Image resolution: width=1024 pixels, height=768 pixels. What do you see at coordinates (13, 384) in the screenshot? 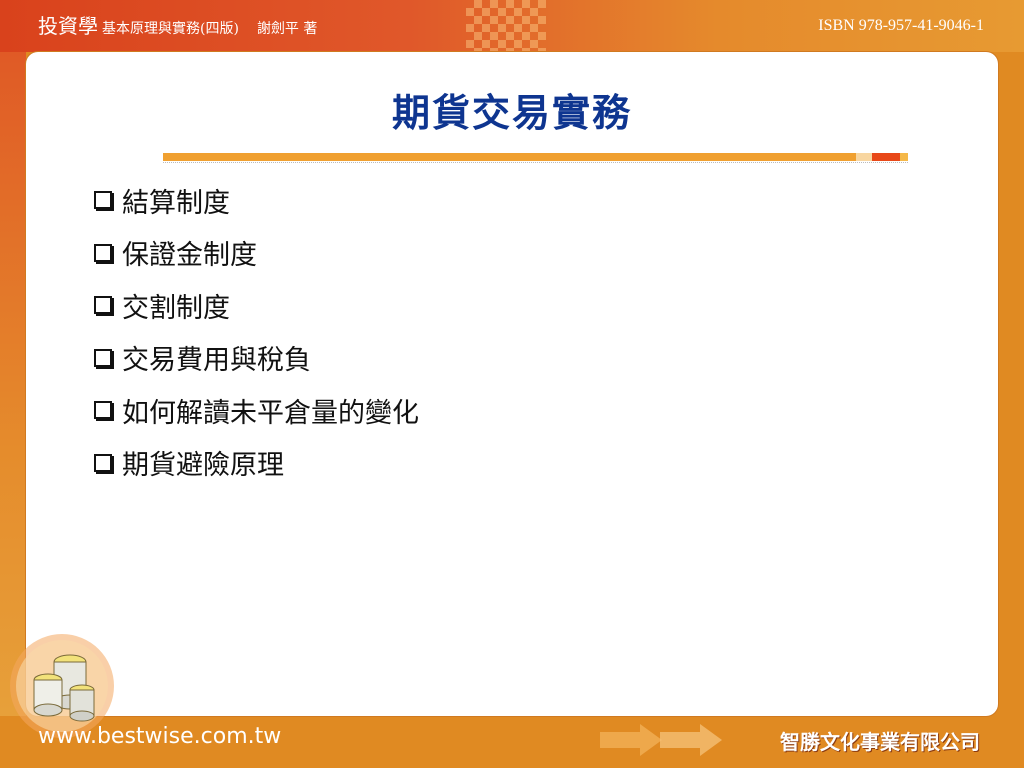
I see `left-stripe` at bounding box center [13, 384].